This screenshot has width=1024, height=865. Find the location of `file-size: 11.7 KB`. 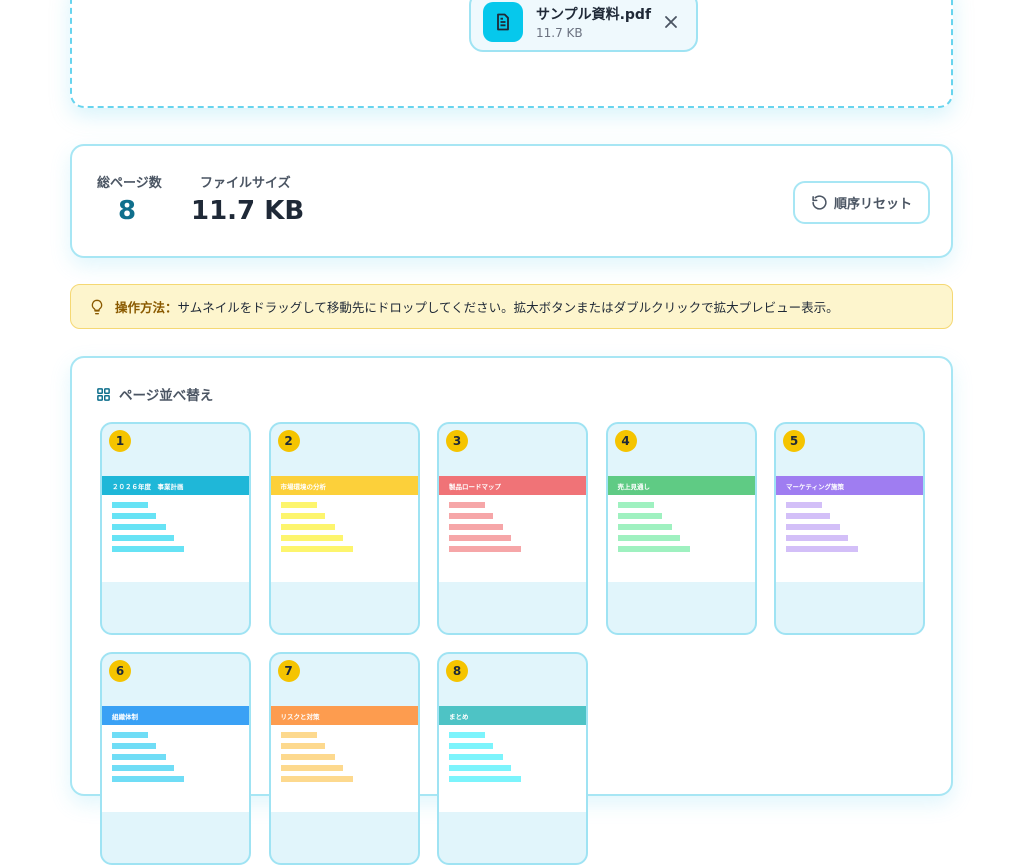

file-size: 11.7 KB is located at coordinates (559, 33).